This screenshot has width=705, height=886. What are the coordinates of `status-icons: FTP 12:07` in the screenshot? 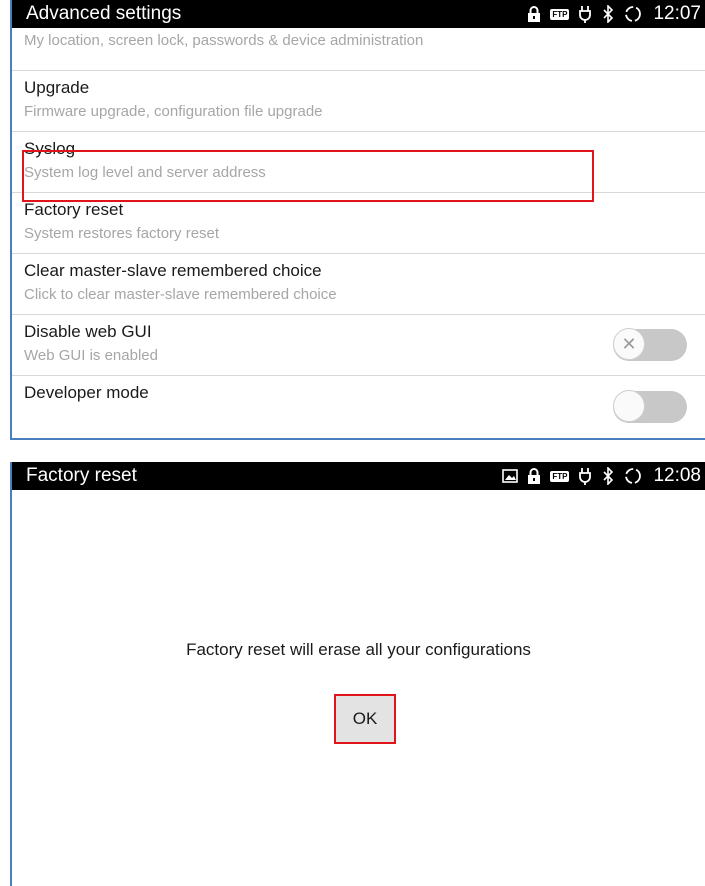 It's located at (615, 14).